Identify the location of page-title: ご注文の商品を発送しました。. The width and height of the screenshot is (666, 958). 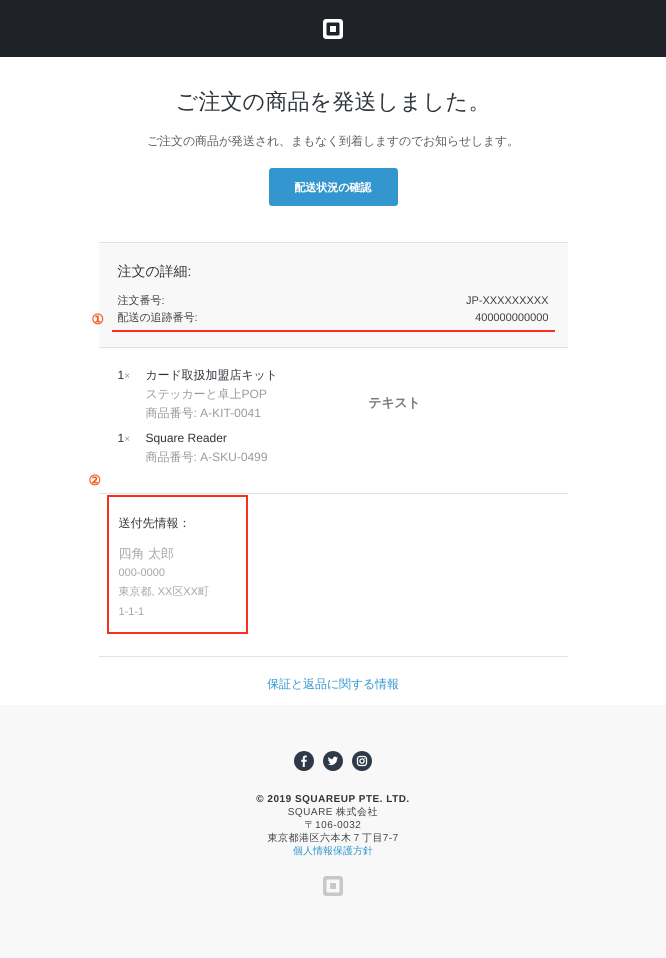
(333, 102).